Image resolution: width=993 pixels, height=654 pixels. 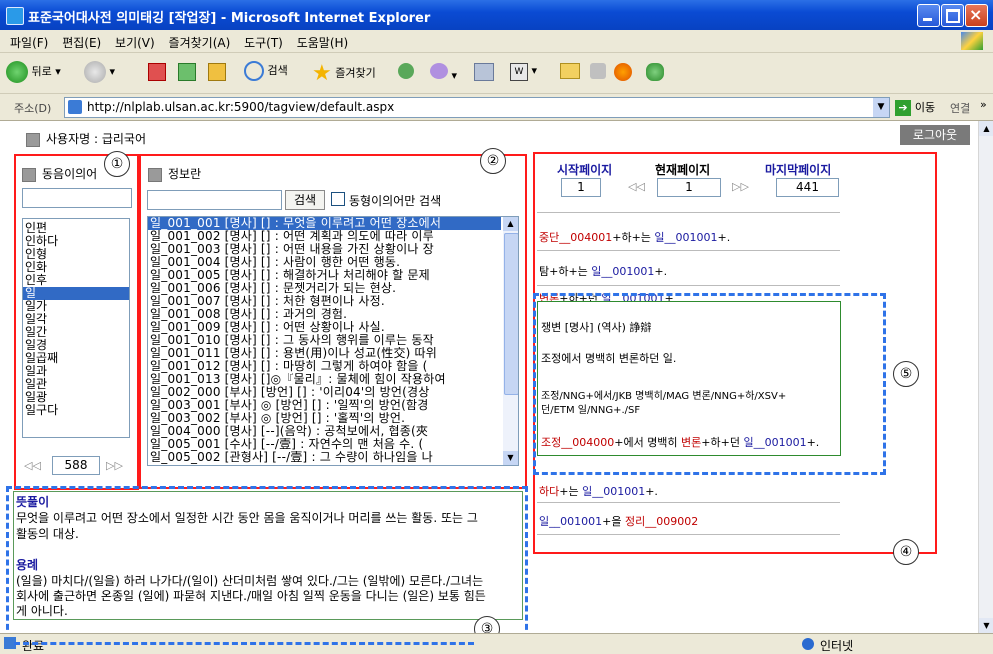 What do you see at coordinates (33, 646) in the screenshot?
I see `status-text: 완료` at bounding box center [33, 646].